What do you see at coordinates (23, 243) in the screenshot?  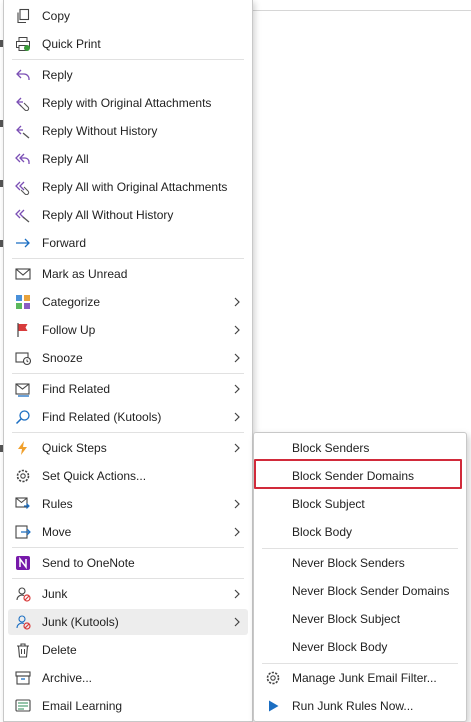 I see `forward-icon` at bounding box center [23, 243].